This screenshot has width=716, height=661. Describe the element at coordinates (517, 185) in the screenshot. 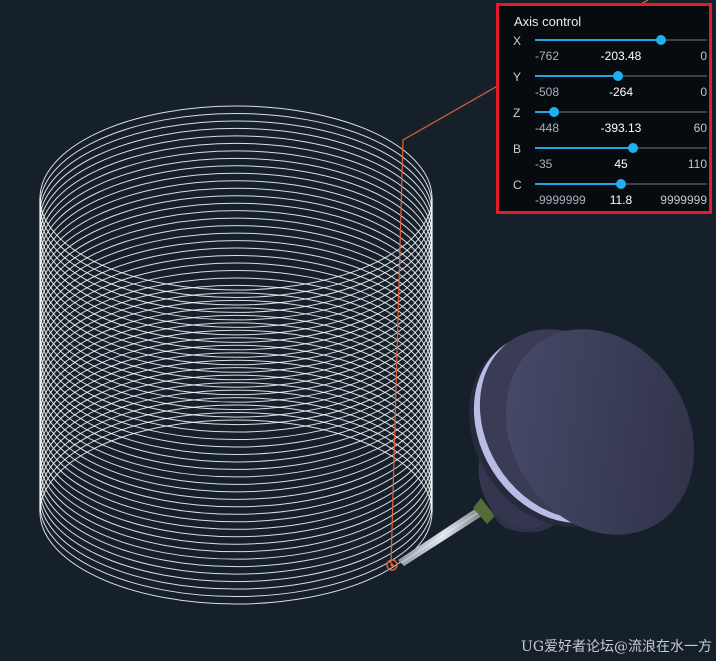

I see `axis-c-label: C` at that location.